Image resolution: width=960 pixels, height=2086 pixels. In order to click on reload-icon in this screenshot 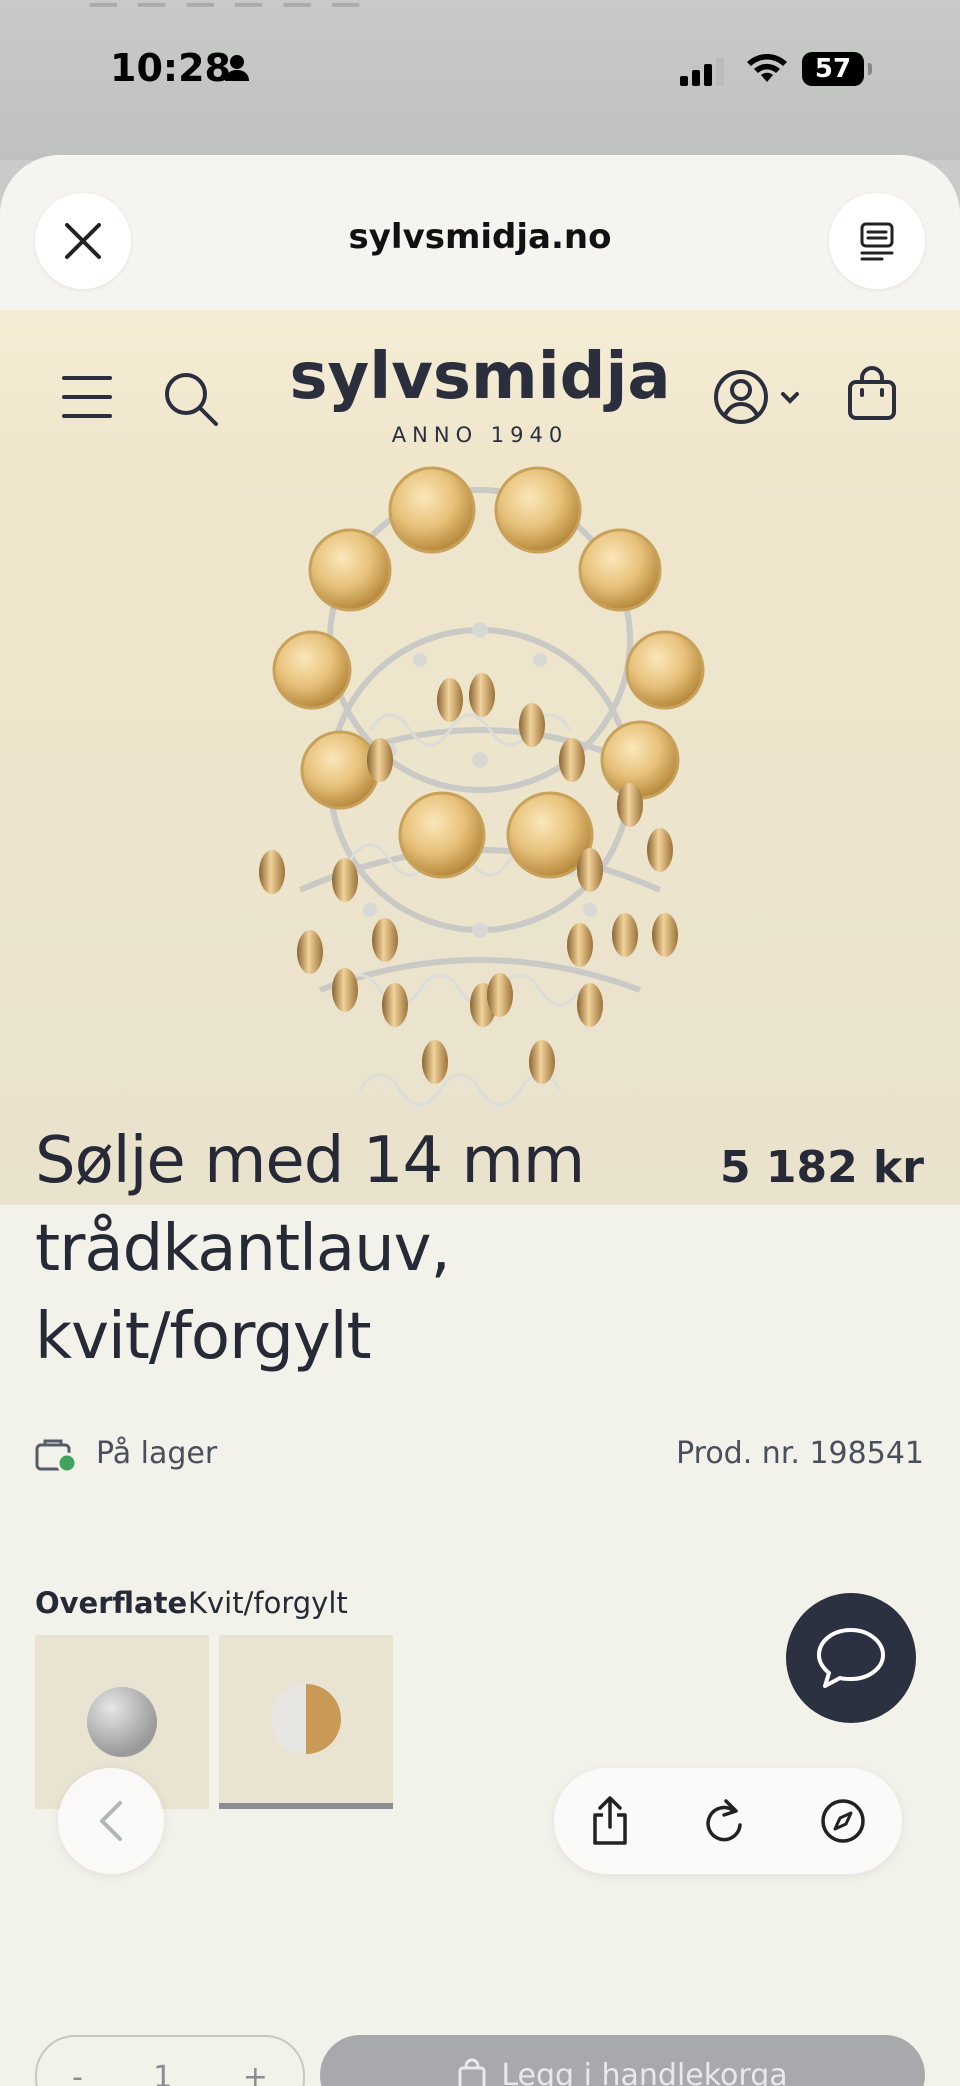, I will do `click(724, 1820)`.